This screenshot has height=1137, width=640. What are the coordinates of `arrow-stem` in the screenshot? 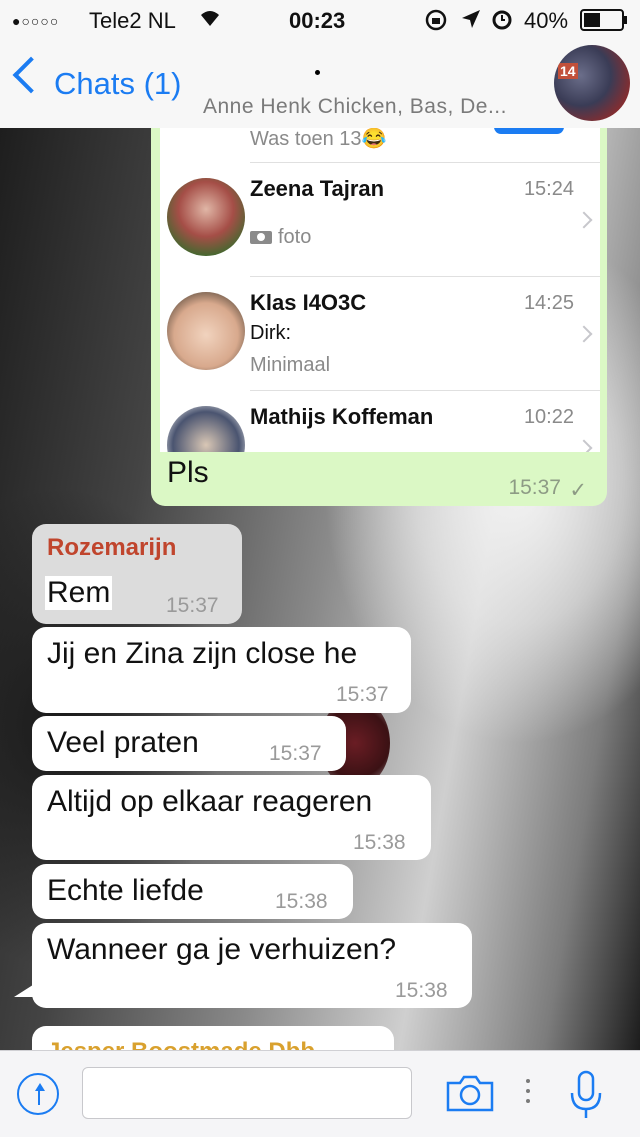 It's located at (39, 1097).